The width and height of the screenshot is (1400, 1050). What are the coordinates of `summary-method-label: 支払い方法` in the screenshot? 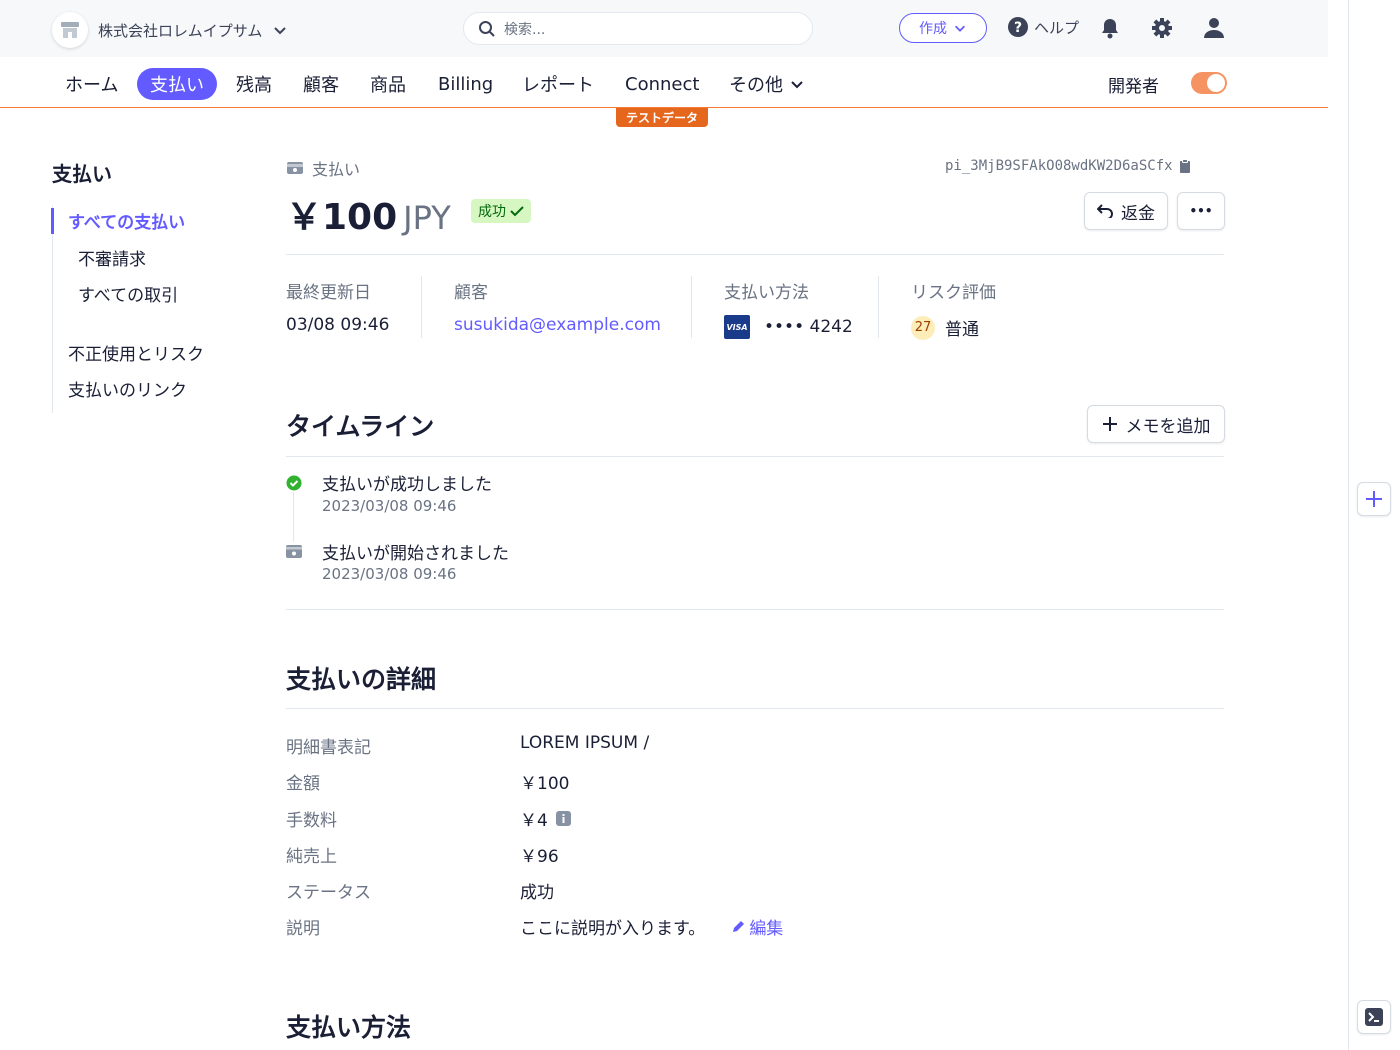 It's located at (766, 293).